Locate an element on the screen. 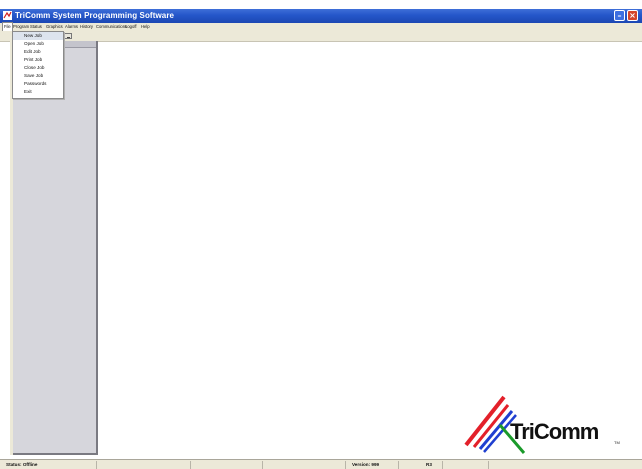 This screenshot has height=469, width=642. logo-trademark: TM is located at coordinates (617, 442).